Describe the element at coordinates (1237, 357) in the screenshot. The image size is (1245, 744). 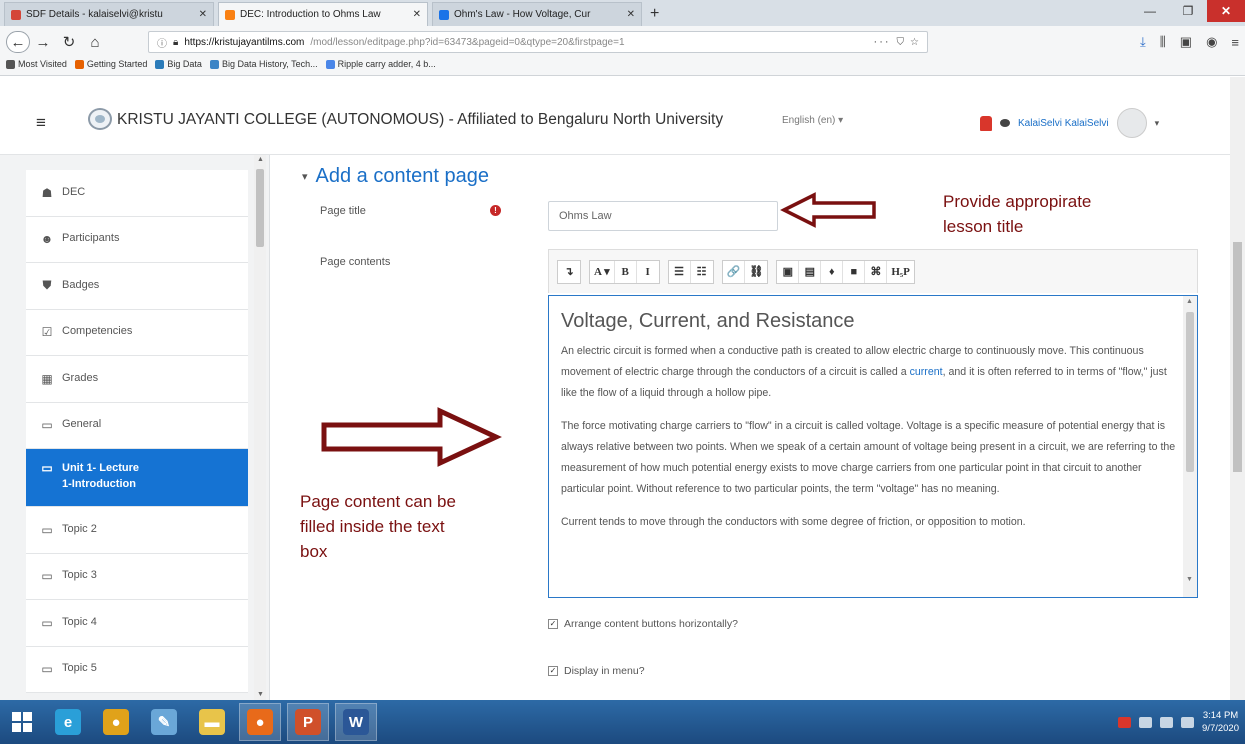
I see `page-scroll-thumb` at that location.